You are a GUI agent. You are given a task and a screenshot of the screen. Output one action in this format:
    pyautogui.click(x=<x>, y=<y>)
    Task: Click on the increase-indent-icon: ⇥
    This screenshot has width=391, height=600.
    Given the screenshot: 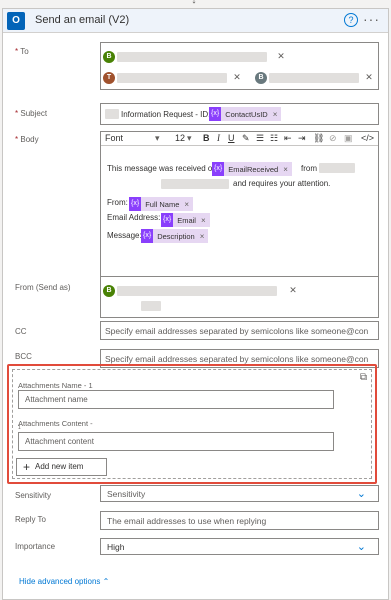 What is the action you would take?
    pyautogui.click(x=302, y=138)
    